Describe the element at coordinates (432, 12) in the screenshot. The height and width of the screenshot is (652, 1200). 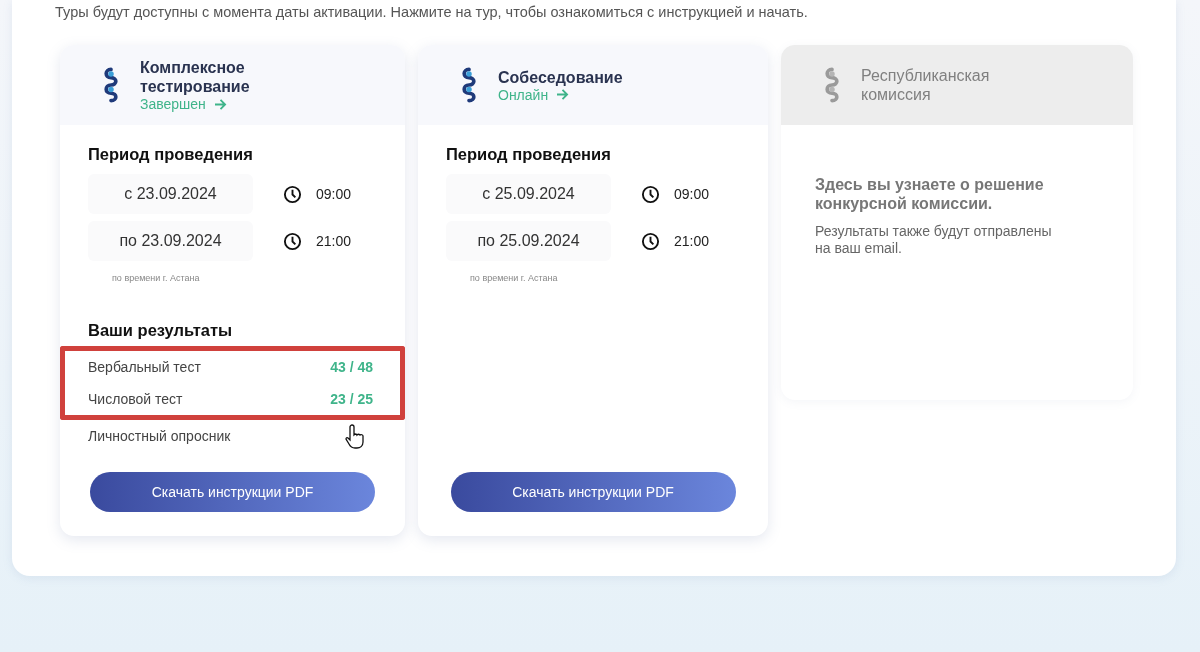
I see `intro-text: Туры будут доступны с момента даты активации. Нажмите на тур, чтобы ознакомиться с инструкцией и начать.` at that location.